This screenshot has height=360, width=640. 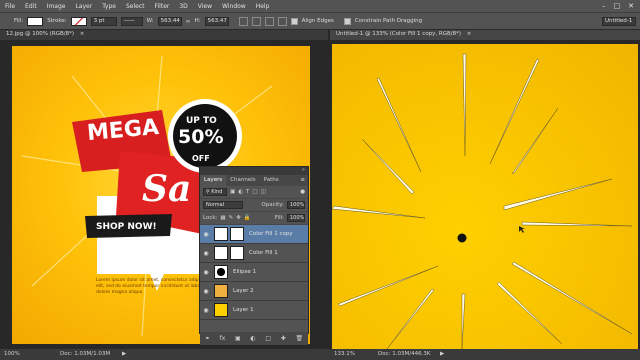 I want to click on filter-pixel-icon: ▣, so click(x=232, y=192).